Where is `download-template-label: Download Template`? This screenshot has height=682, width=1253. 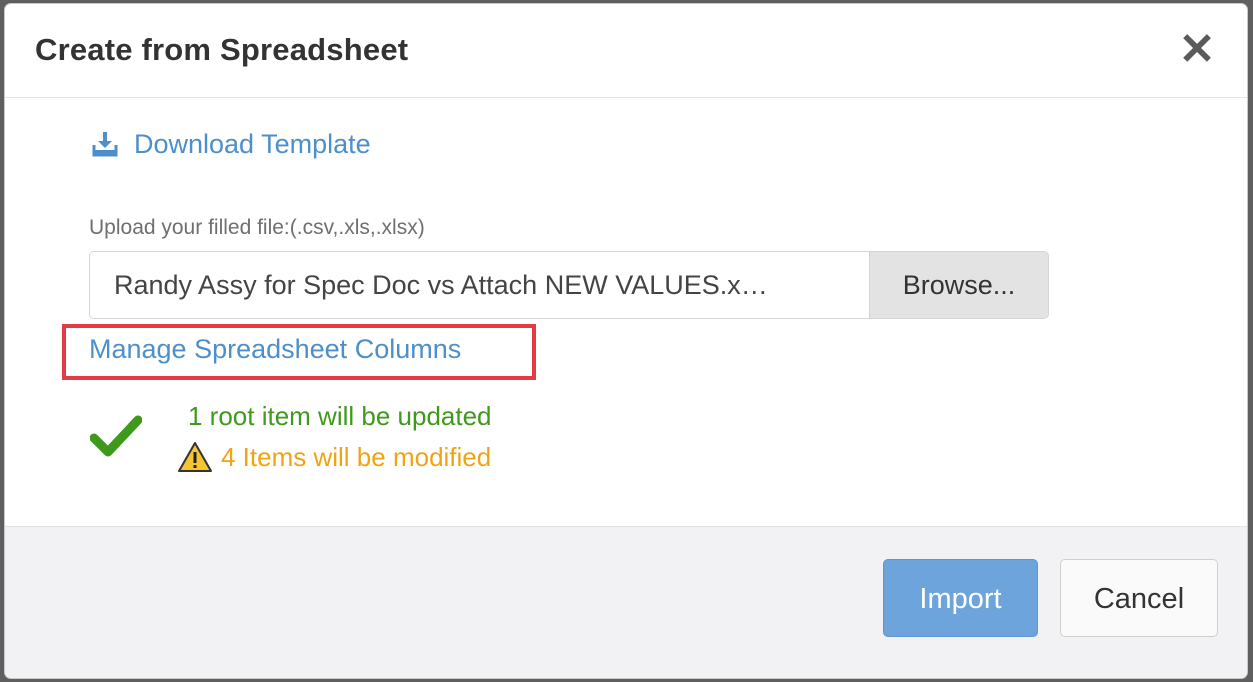
download-template-label: Download Template is located at coordinates (252, 143).